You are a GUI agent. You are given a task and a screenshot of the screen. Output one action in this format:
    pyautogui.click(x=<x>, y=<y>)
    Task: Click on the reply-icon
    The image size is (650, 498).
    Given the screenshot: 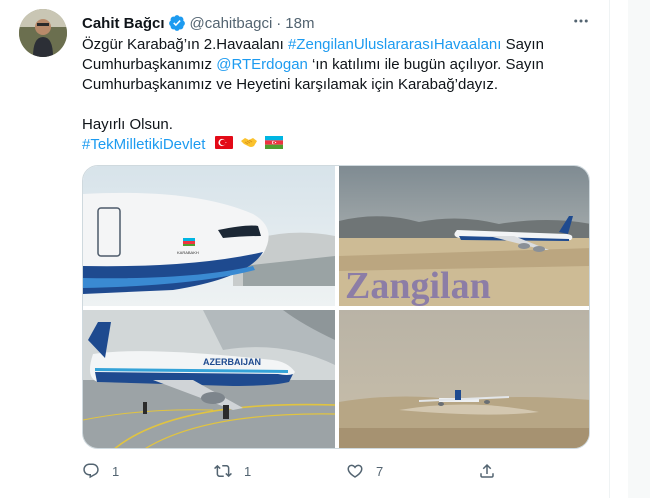 What is the action you would take?
    pyautogui.click(x=91, y=471)
    